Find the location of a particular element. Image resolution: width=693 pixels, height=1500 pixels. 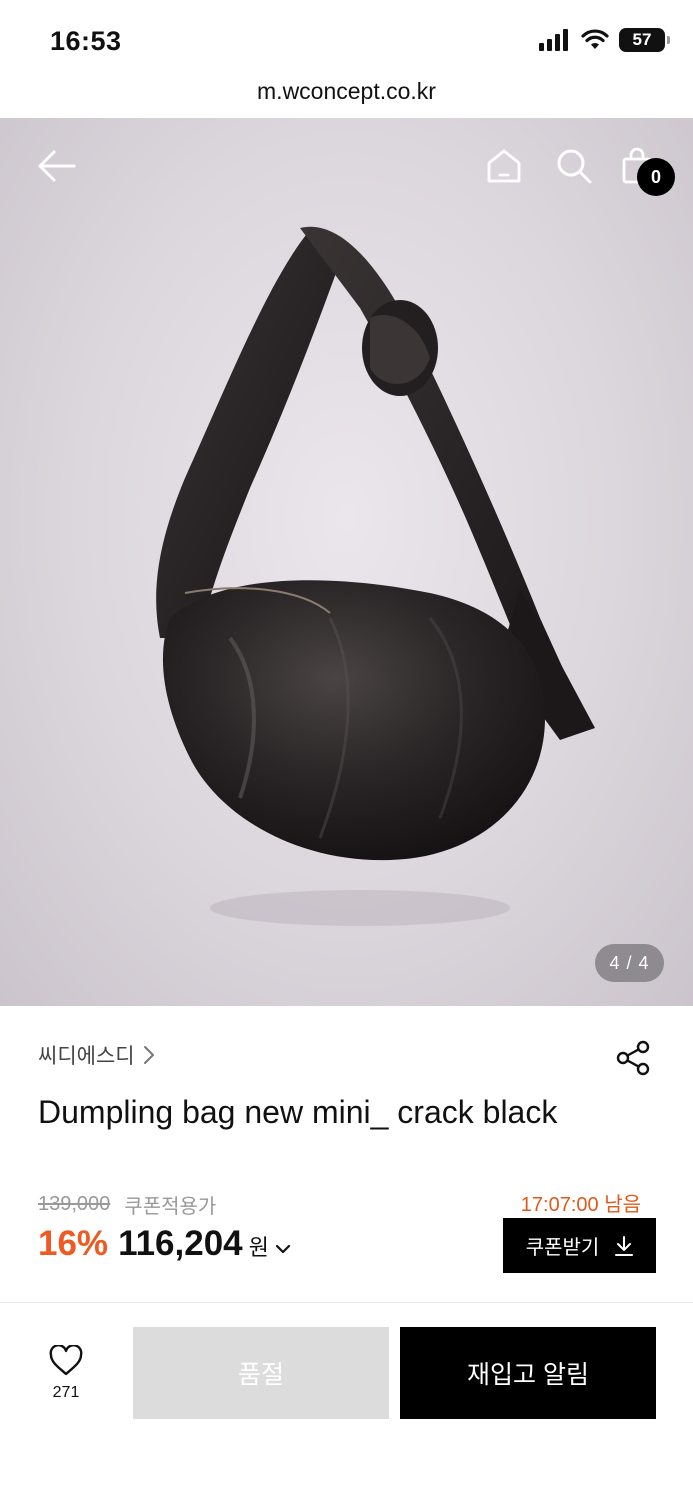

cart-count-badge: 0 is located at coordinates (656, 177).